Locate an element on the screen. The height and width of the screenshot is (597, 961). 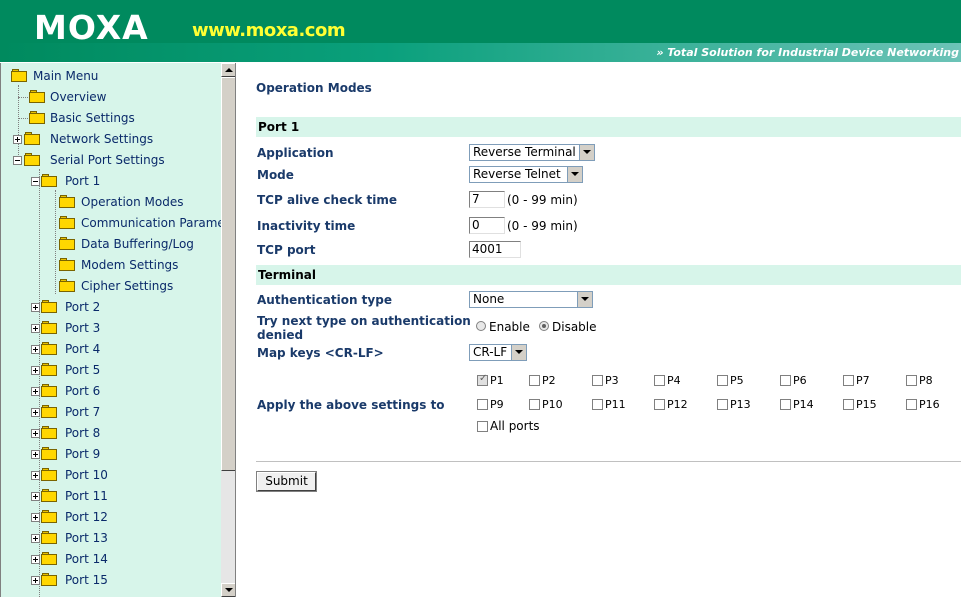
map-keys-select: CR-LF is located at coordinates (498, 352).